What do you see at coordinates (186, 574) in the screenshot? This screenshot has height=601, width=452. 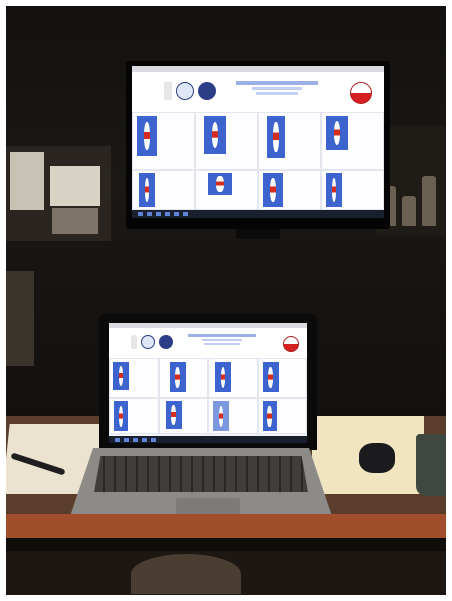 I see `pot` at bounding box center [186, 574].